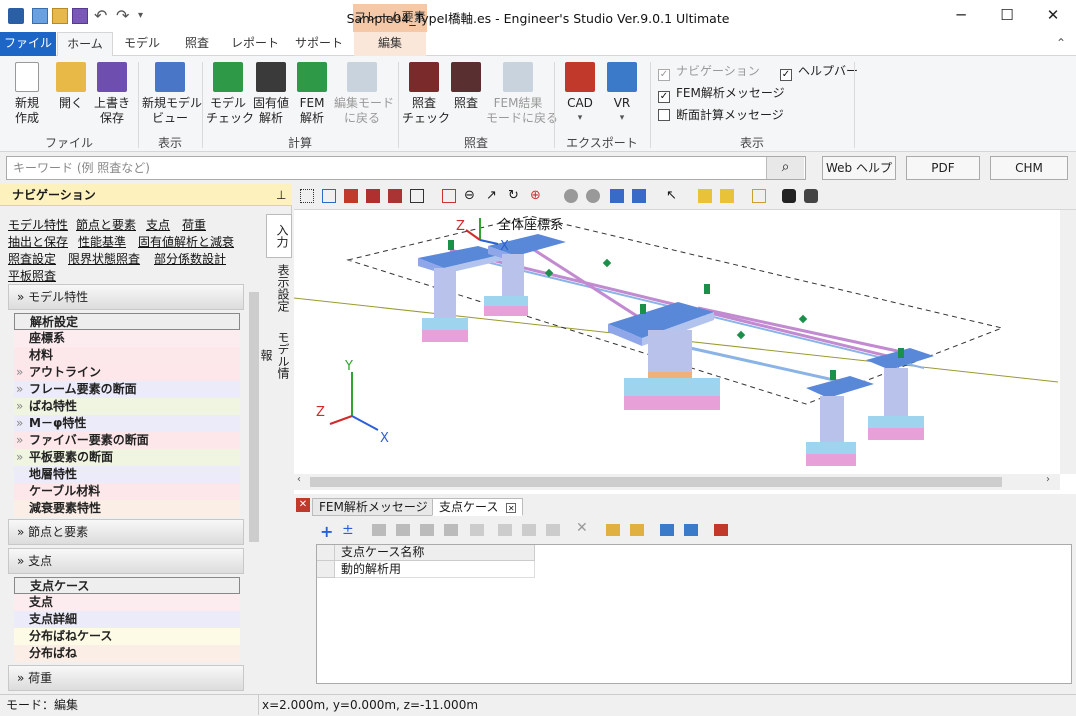  What do you see at coordinates (406, 168) in the screenshot?
I see `search-input` at bounding box center [406, 168].